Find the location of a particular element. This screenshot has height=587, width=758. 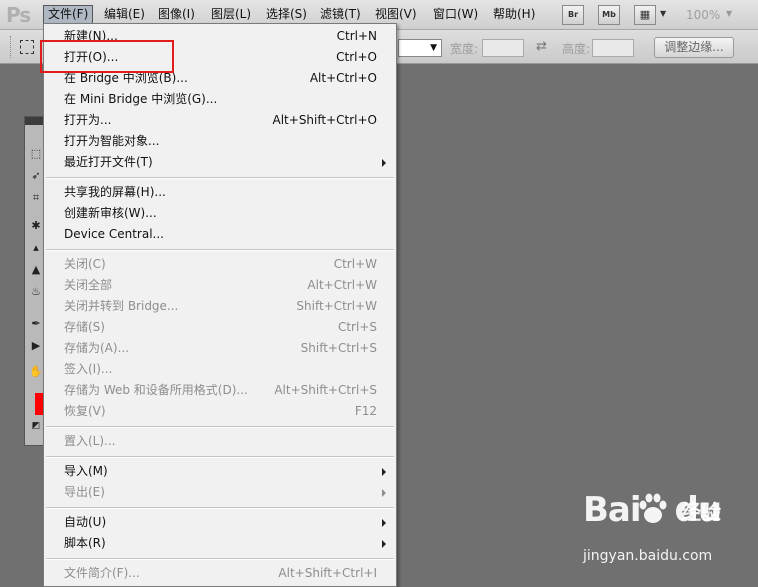

width-label: 宽度: is located at coordinates (464, 49).